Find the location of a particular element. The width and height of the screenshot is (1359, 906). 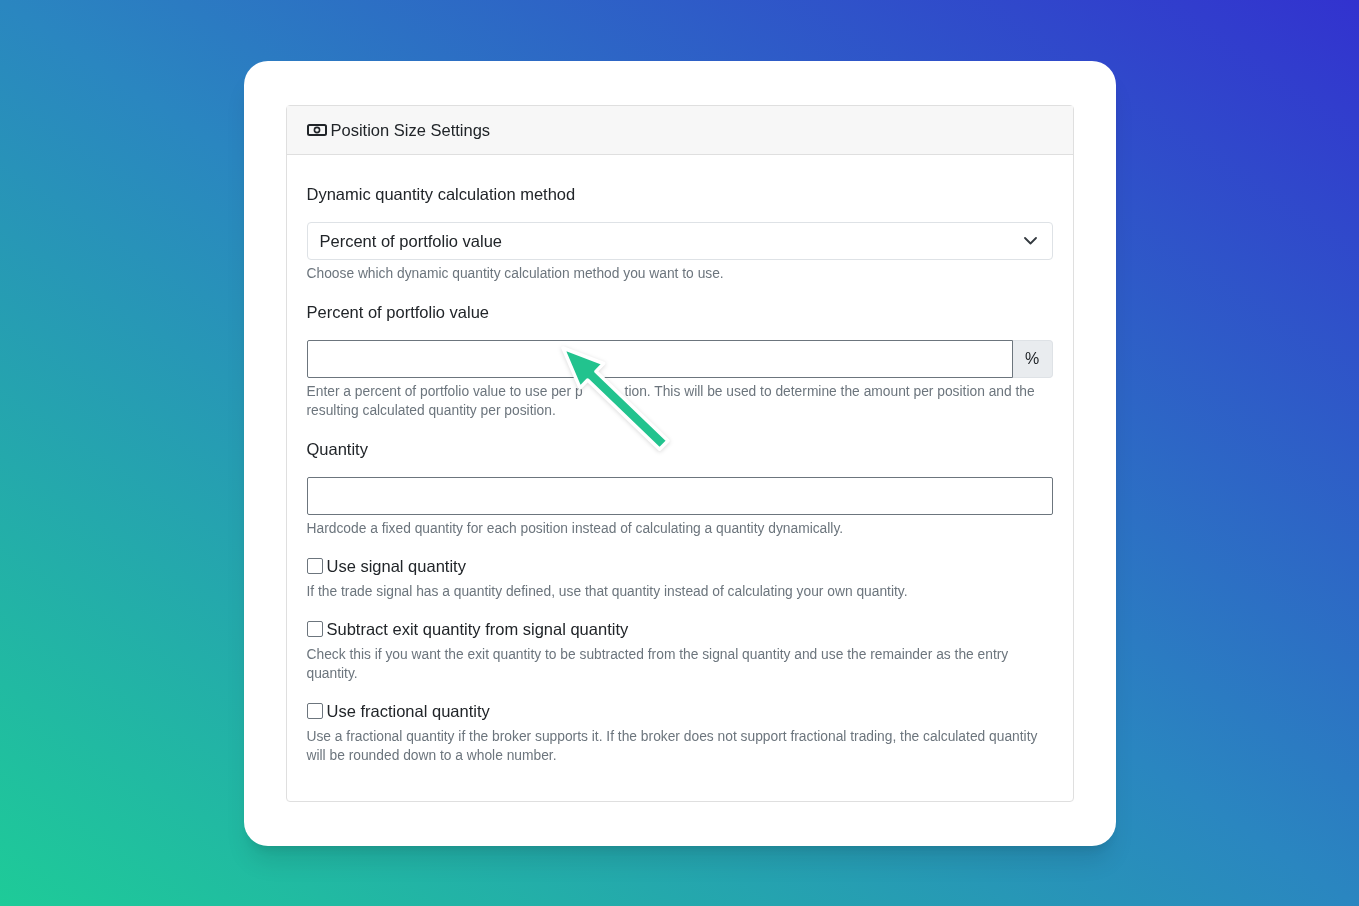

percent-addon: % is located at coordinates (1032, 359).